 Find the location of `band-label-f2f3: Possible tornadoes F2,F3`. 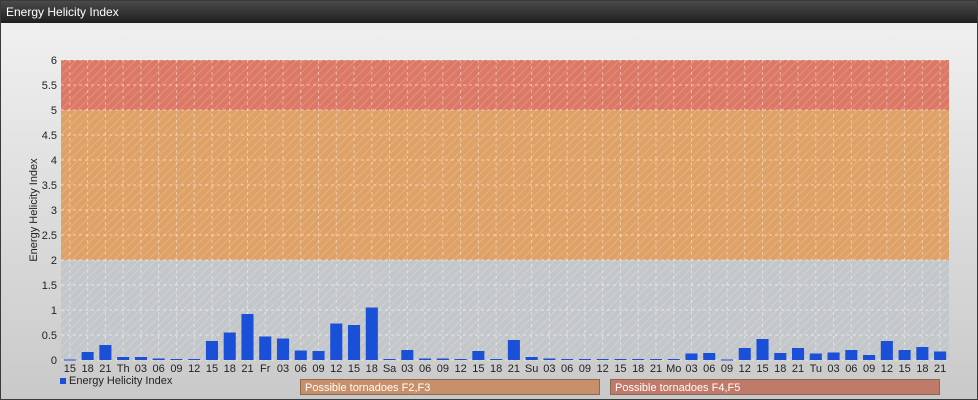

band-label-f2f3: Possible tornadoes F2,F3 is located at coordinates (450, 387).